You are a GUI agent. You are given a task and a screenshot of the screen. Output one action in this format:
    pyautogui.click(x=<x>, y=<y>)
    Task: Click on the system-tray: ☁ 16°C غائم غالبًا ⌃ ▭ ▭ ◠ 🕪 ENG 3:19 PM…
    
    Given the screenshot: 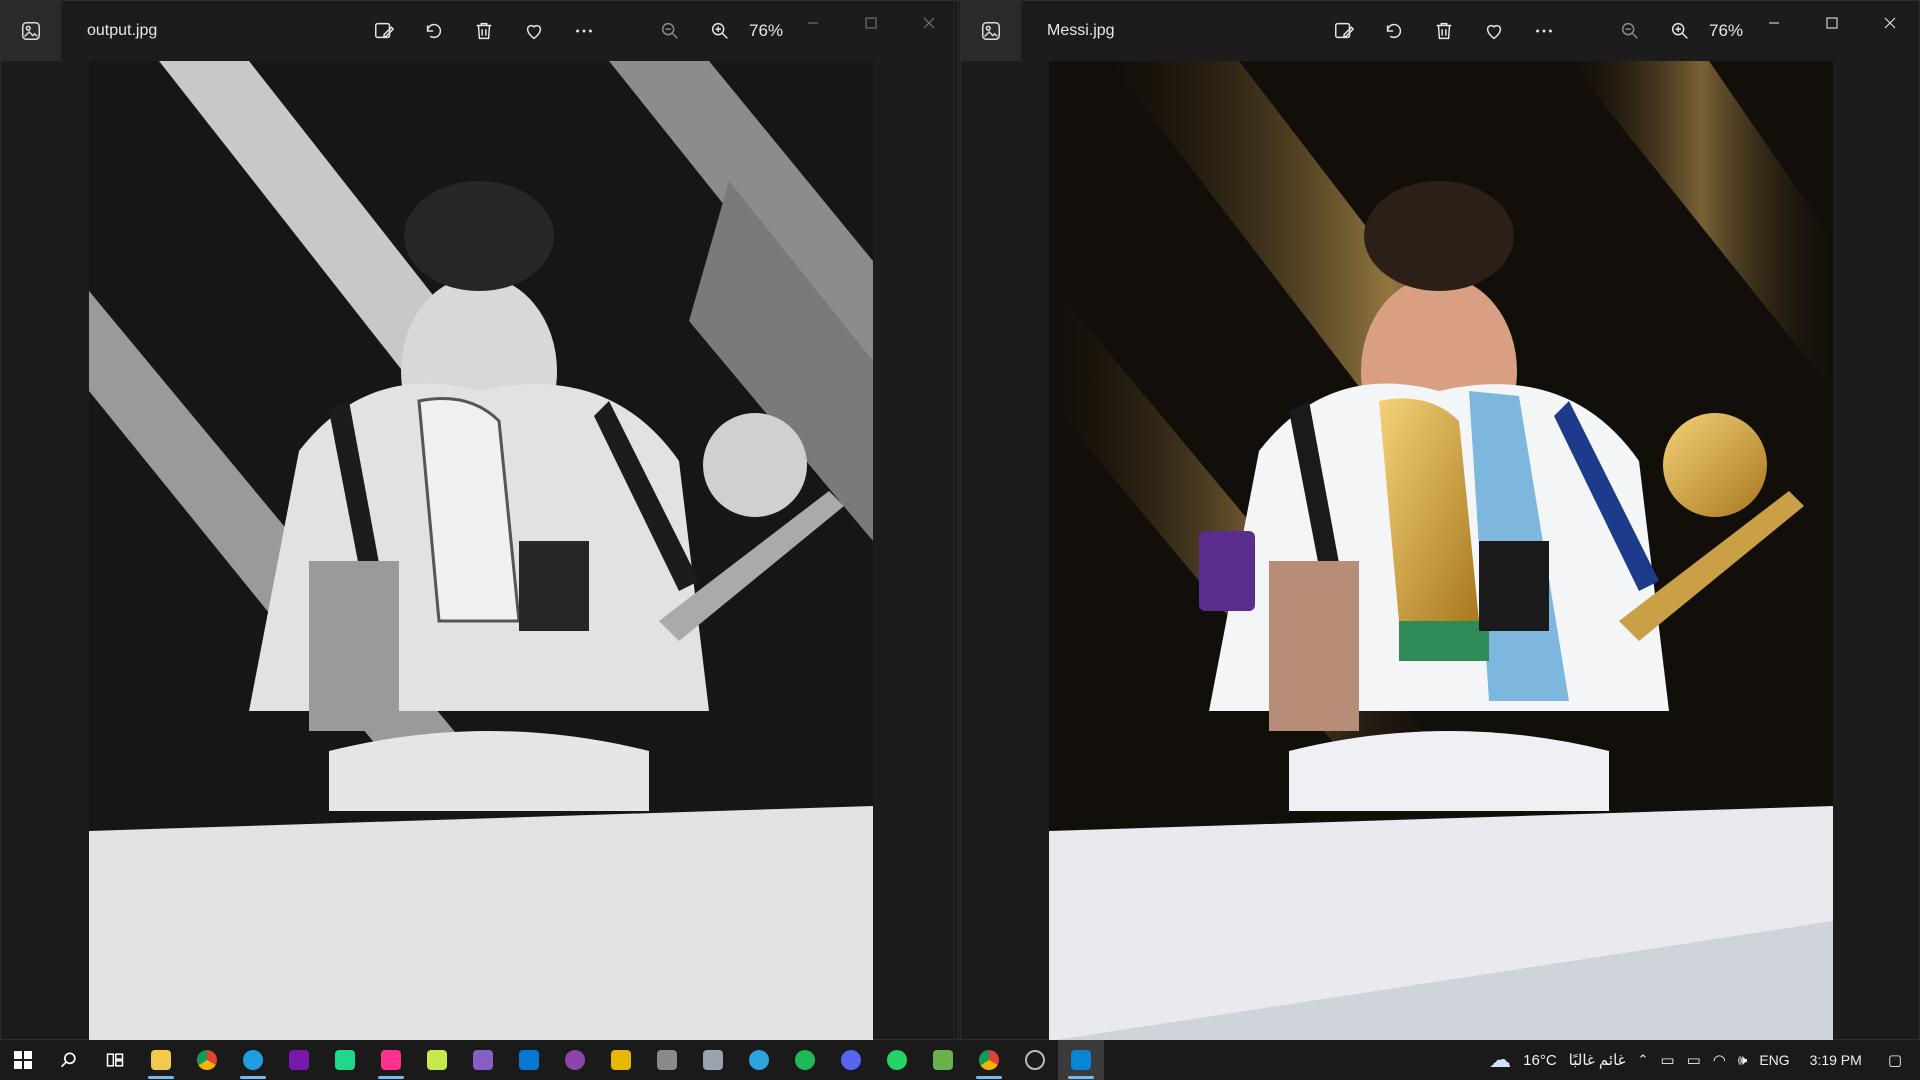 What is the action you would take?
    pyautogui.click(x=1701, y=1060)
    